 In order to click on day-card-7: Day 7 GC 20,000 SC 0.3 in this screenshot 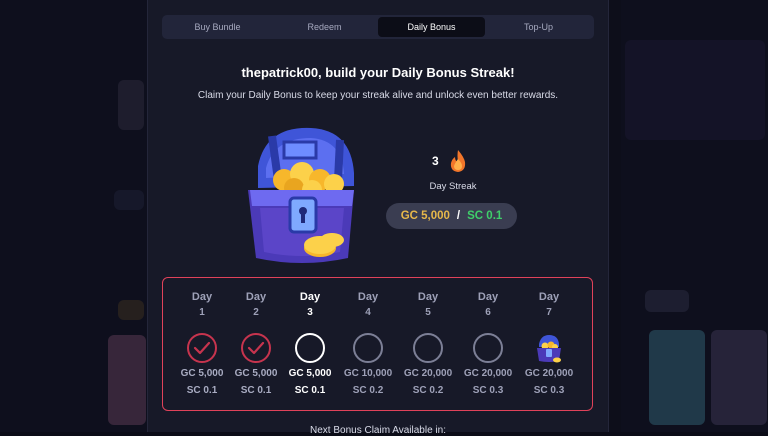, I will do `click(549, 345)`.